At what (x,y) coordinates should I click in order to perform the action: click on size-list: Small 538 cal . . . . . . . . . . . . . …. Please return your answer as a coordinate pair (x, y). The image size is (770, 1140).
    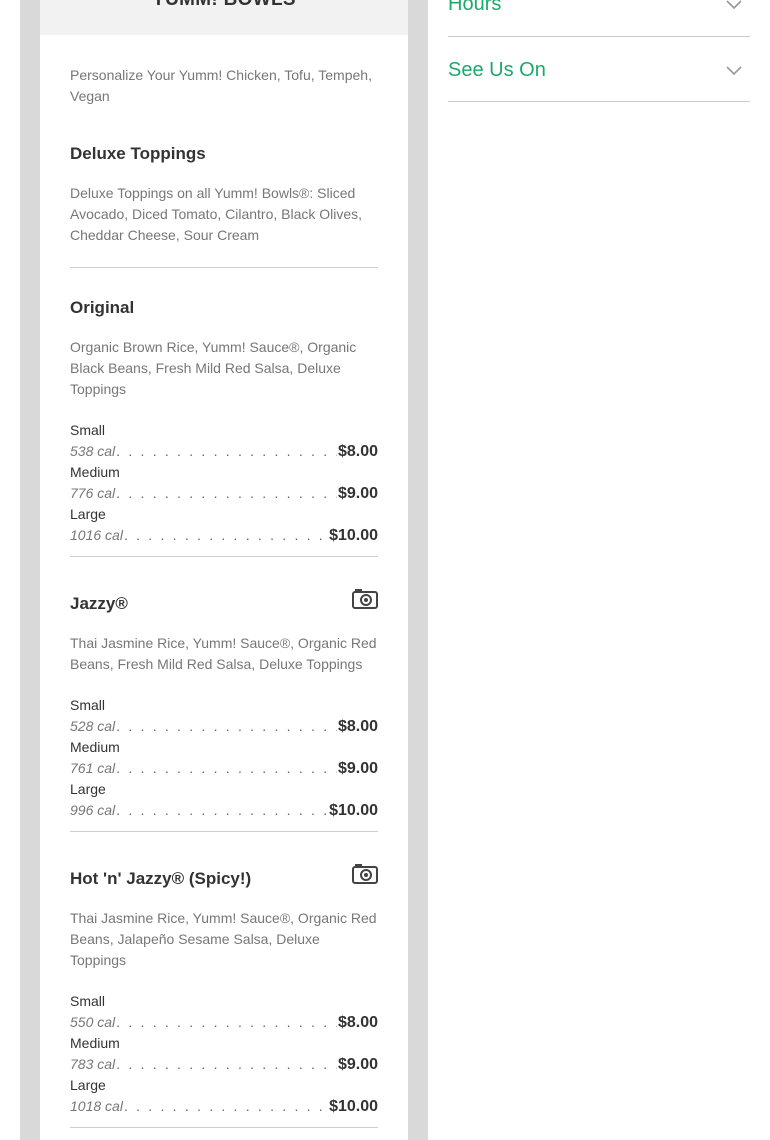
    Looking at the image, I should click on (224, 483).